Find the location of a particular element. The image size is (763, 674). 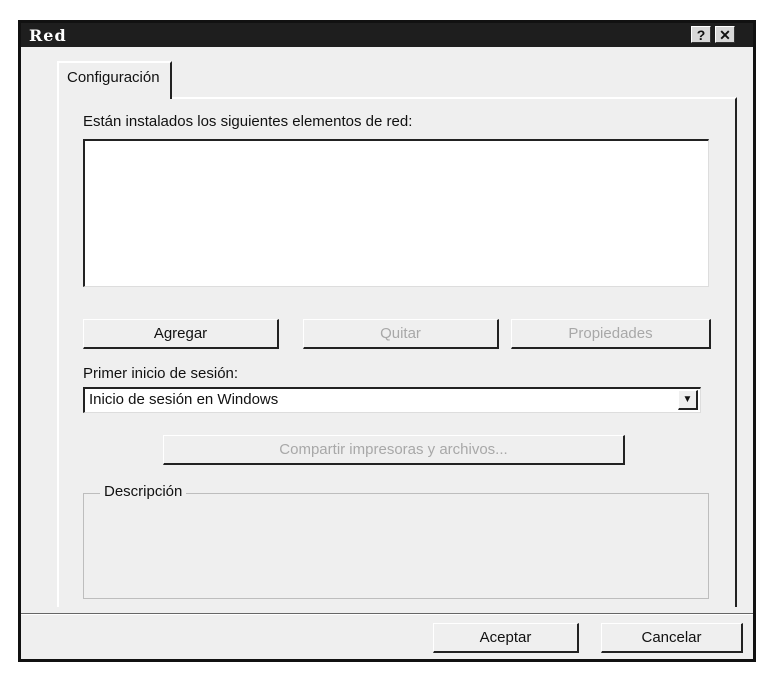

window-title: Red is located at coordinates (48, 35).